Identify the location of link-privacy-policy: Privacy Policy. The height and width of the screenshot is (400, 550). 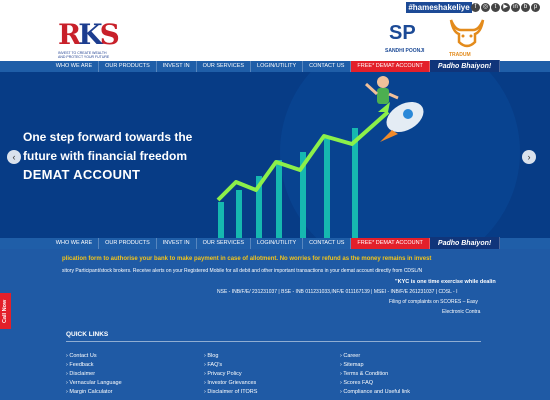
(230, 374).